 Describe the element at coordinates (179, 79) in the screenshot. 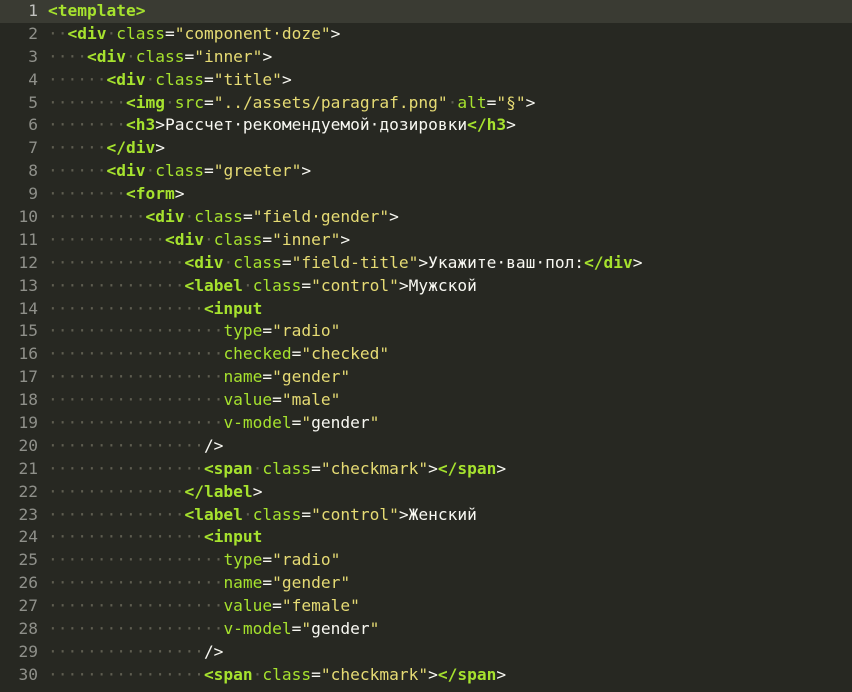

I see `code-token: class` at that location.